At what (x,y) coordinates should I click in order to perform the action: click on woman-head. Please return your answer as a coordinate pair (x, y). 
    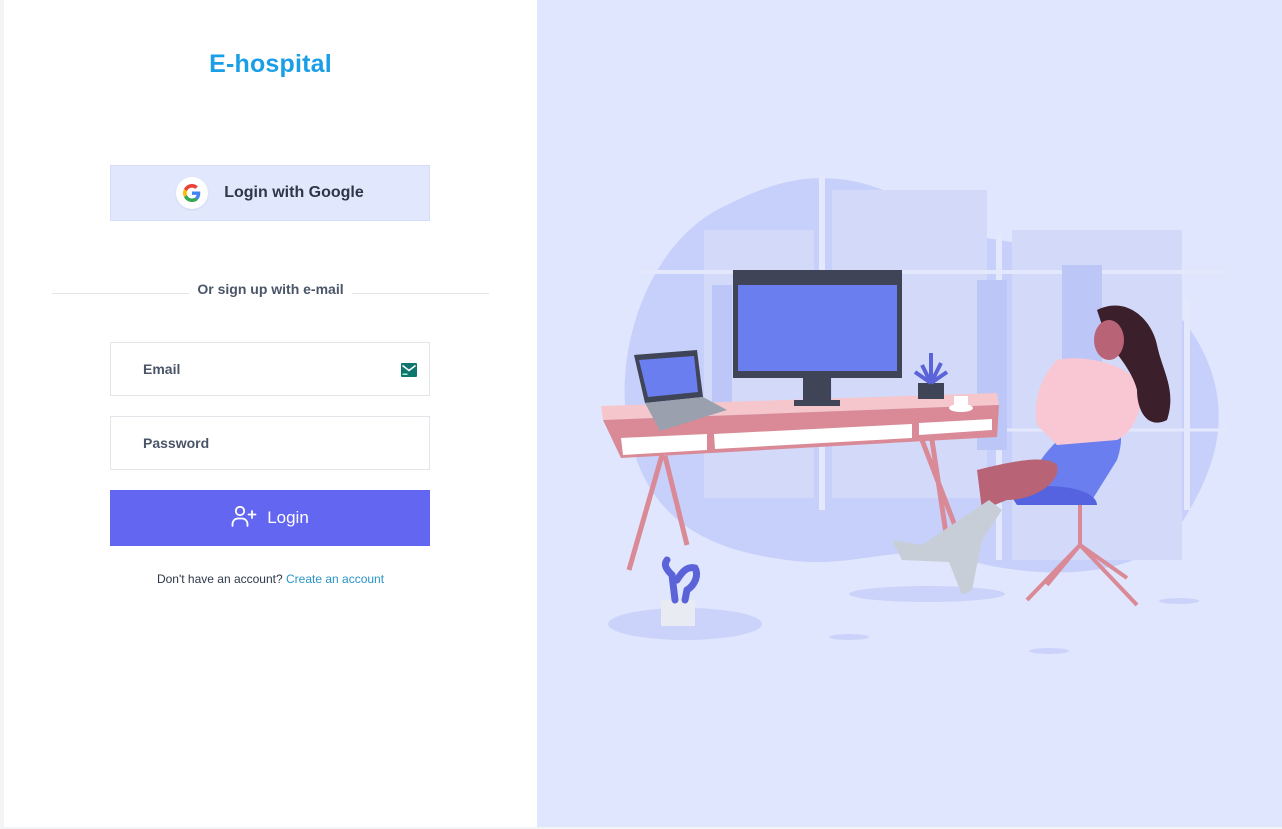
    Looking at the image, I should click on (1109, 340).